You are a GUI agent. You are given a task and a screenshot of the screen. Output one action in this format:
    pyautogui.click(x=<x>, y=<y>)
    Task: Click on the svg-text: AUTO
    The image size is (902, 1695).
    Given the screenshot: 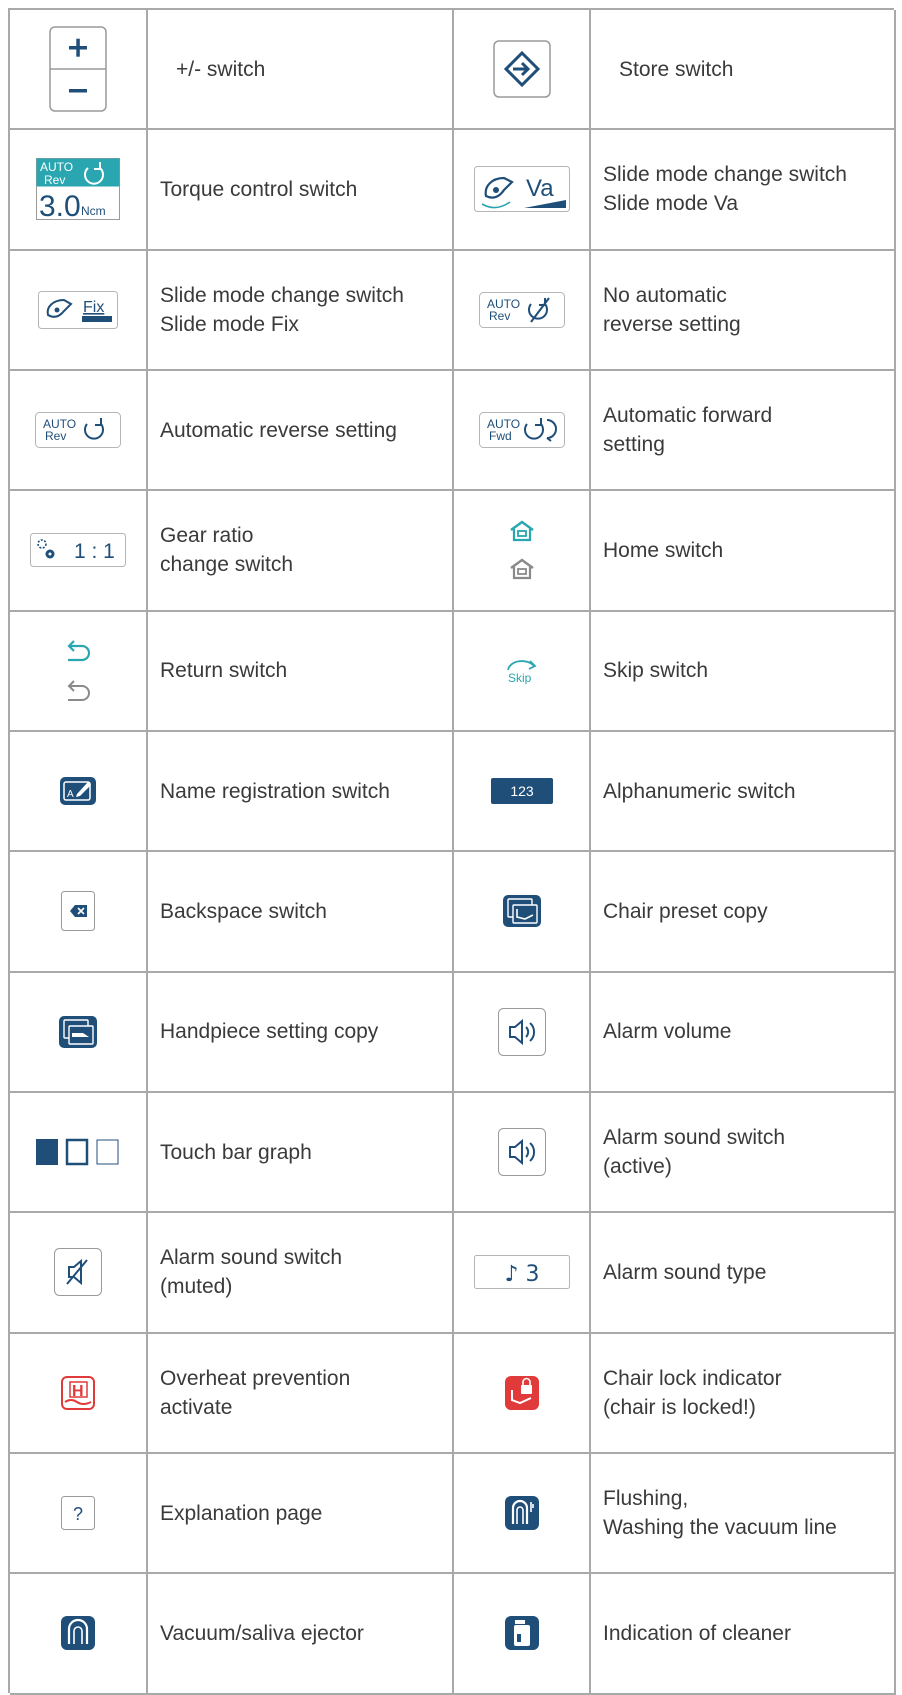 What is the action you would take?
    pyautogui.click(x=56, y=167)
    